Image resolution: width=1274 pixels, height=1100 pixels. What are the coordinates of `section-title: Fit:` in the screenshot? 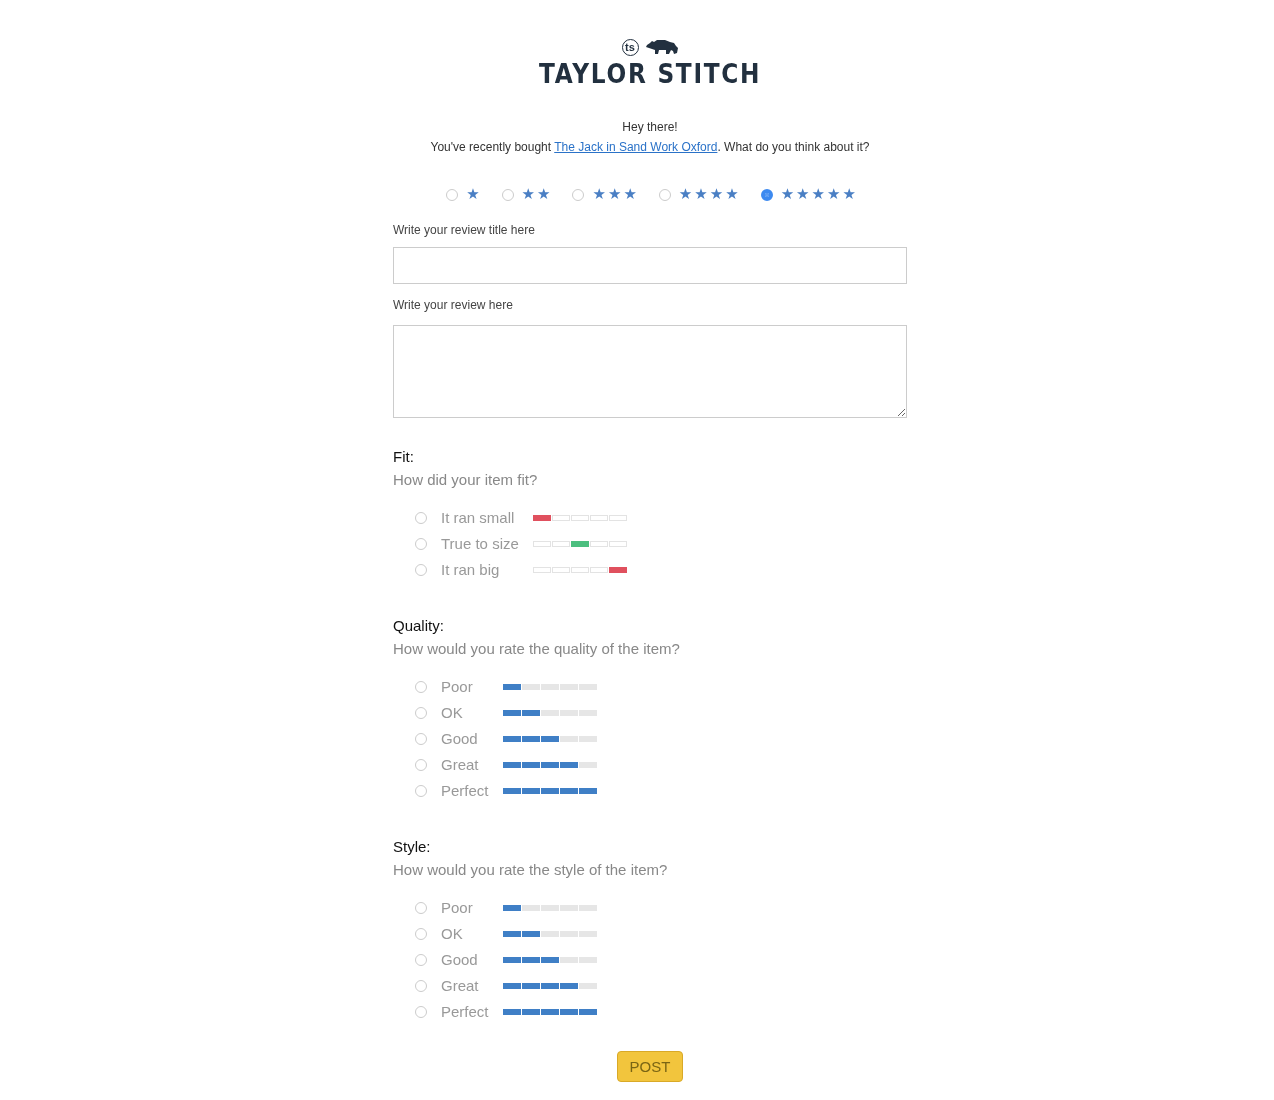 It's located at (404, 456).